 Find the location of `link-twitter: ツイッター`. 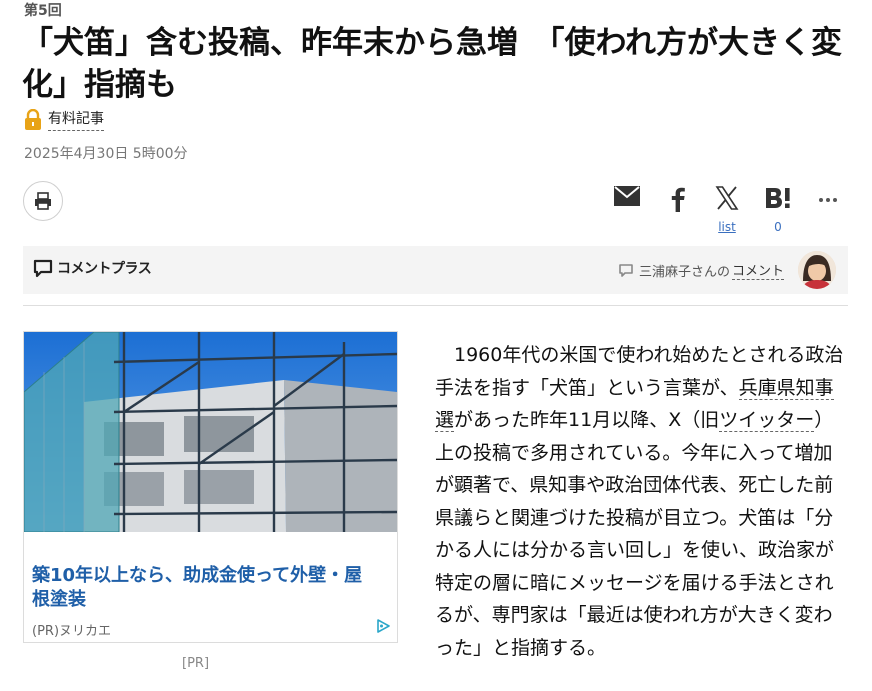

link-twitter: ツイッター is located at coordinates (767, 420).